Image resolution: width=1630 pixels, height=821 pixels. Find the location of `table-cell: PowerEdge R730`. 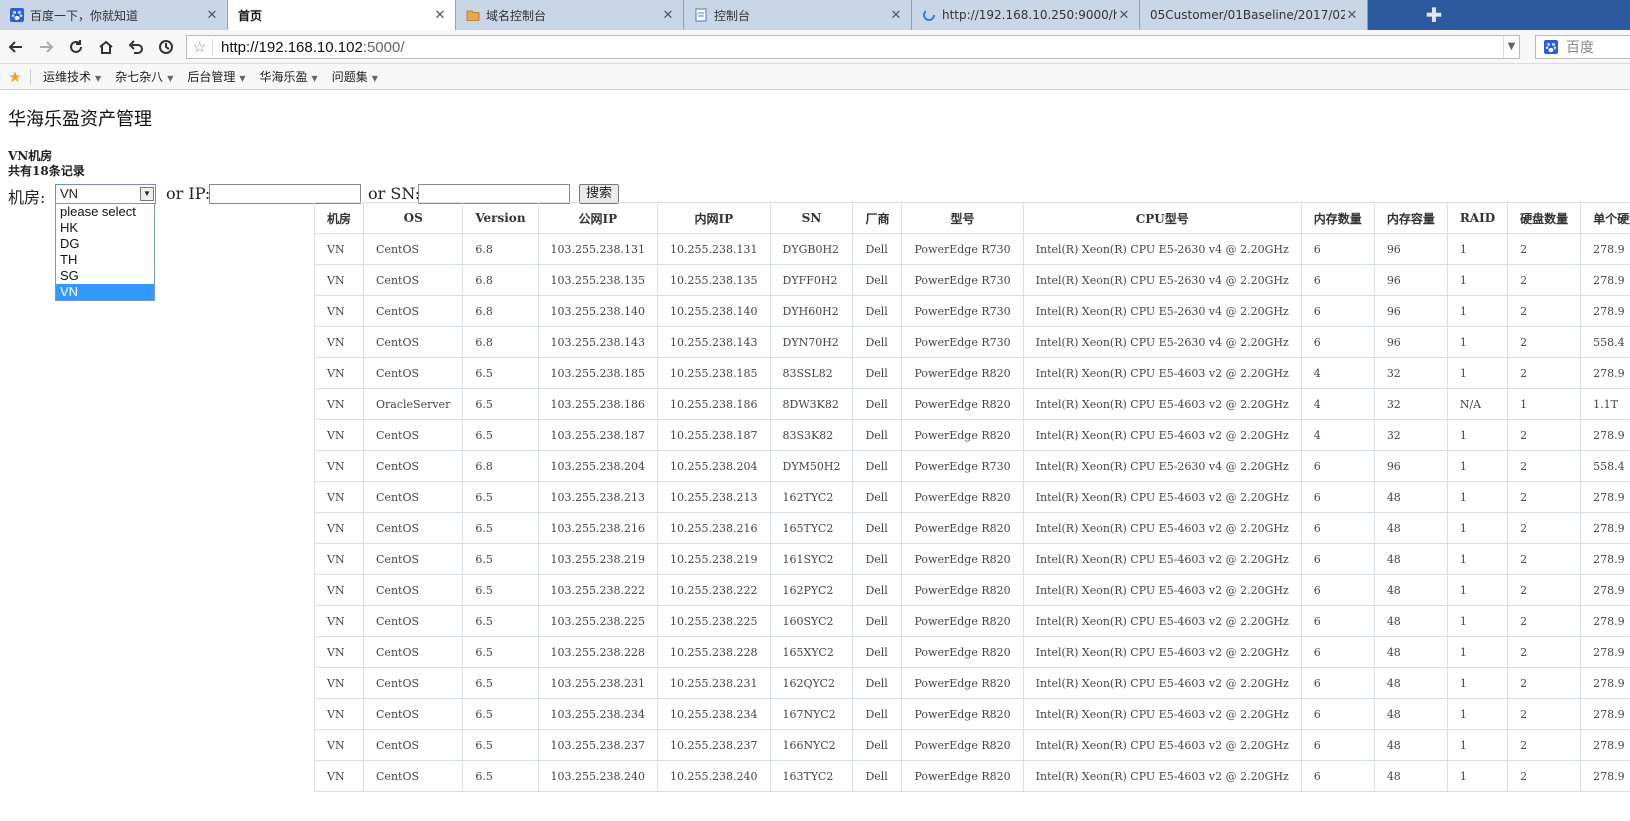

table-cell: PowerEdge R730 is located at coordinates (962, 280).